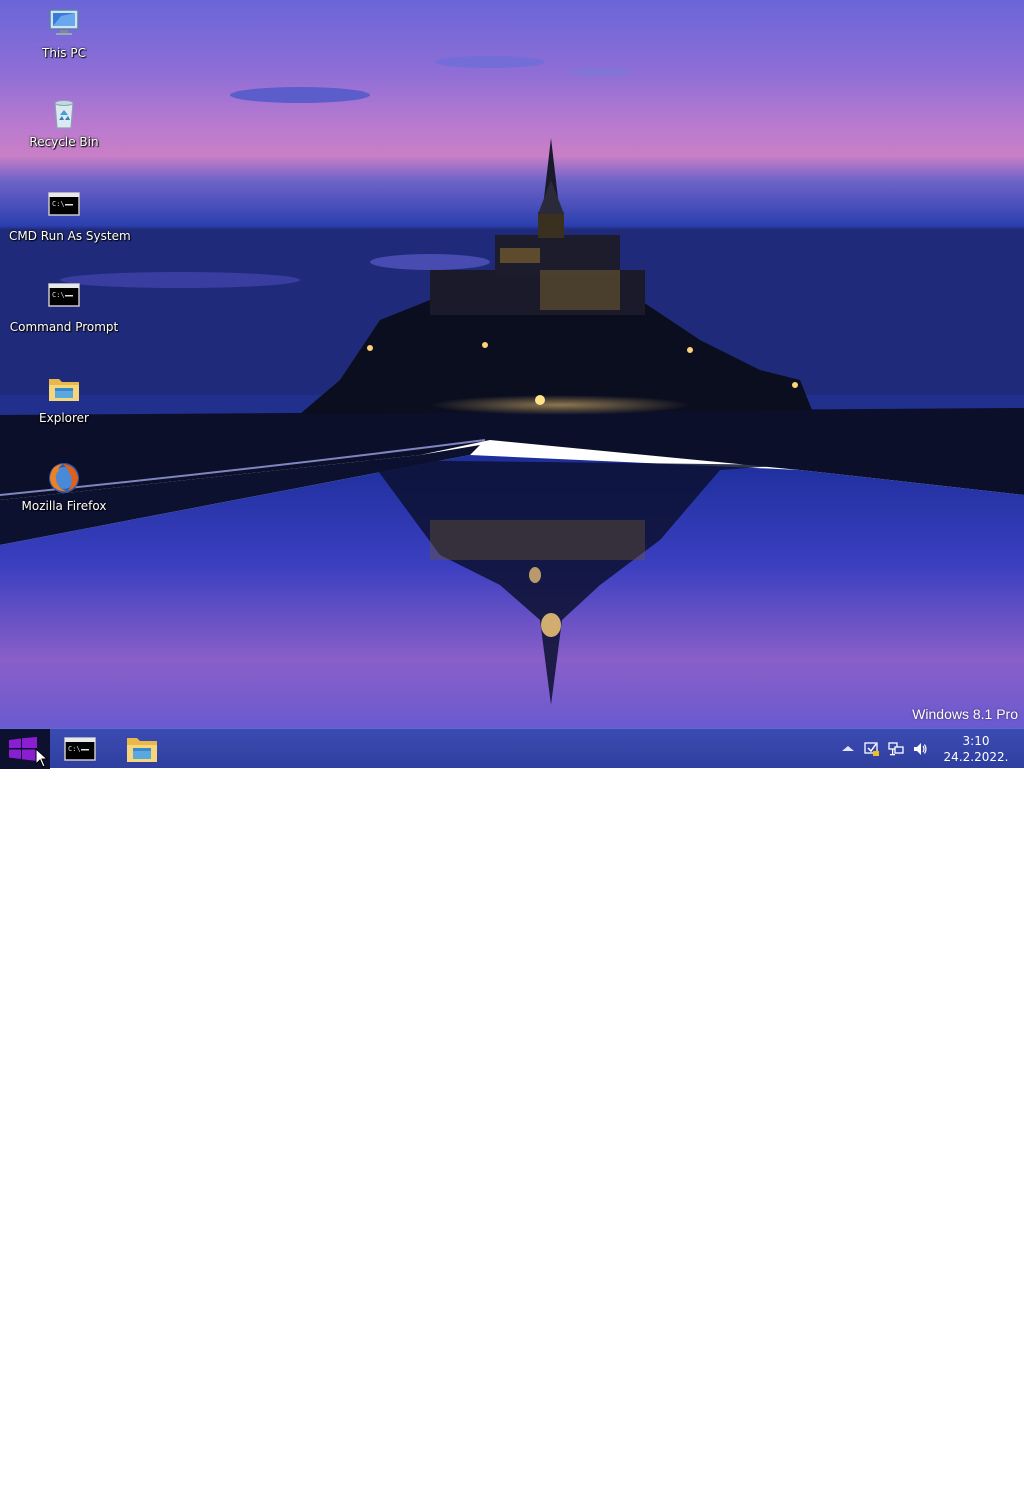 The width and height of the screenshot is (1024, 1497). Describe the element at coordinates (64, 142) in the screenshot. I see `desktop-icon-label: Recycle Bin` at that location.